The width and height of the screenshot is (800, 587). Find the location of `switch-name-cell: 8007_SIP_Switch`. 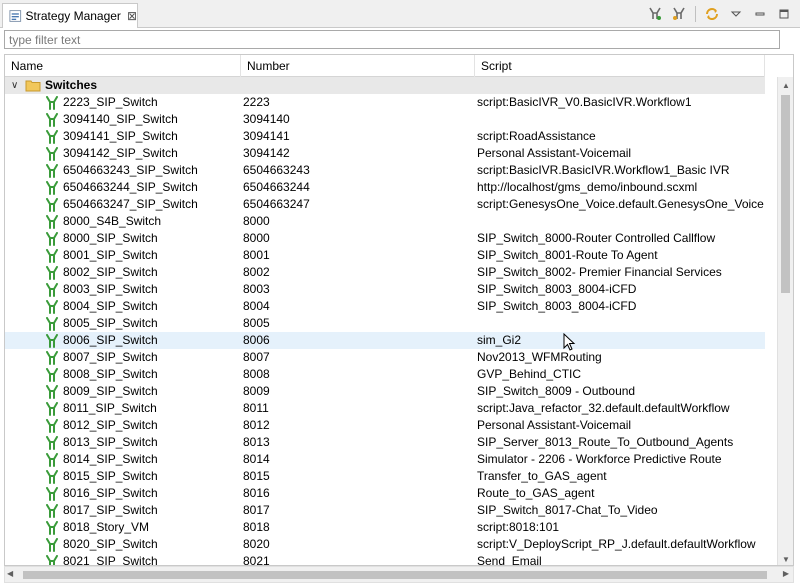

switch-name-cell: 8007_SIP_Switch is located at coordinates (123, 357).